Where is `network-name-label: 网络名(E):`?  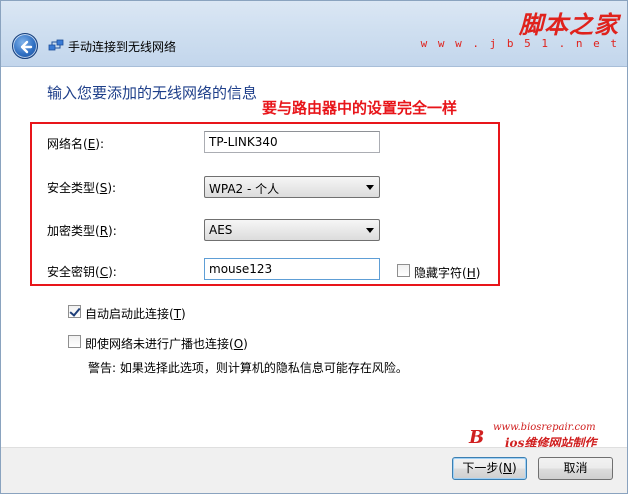 network-name-label: 网络名(E): is located at coordinates (76, 144).